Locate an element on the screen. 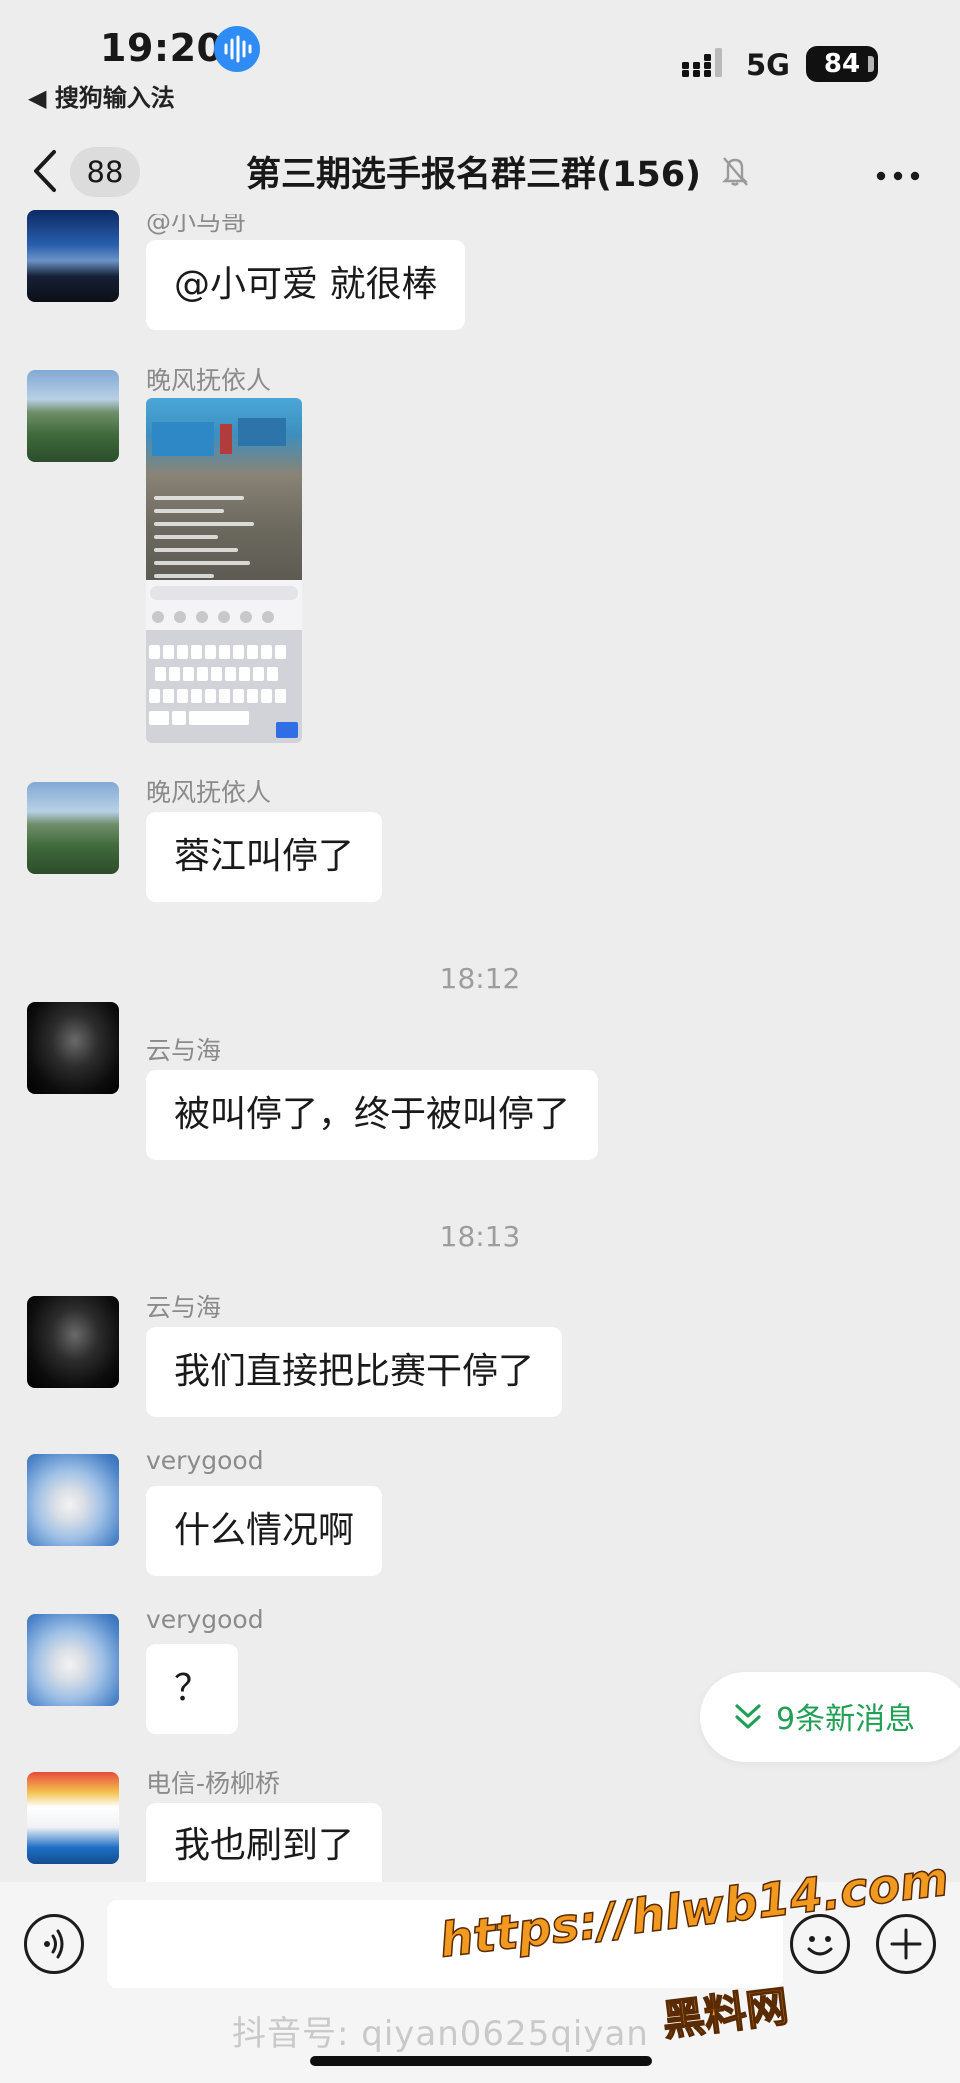 This screenshot has height=2083, width=960. send-key-shape is located at coordinates (287, 730).